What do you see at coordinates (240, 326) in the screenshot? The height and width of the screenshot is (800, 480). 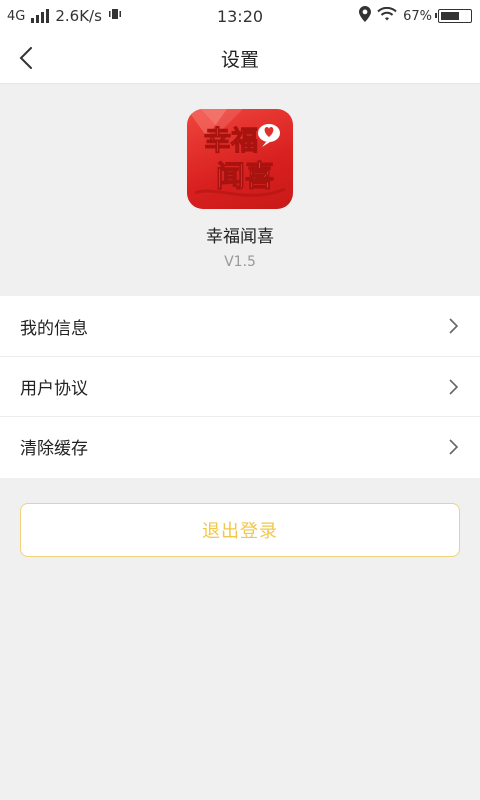 I see `menu-item-my-info: 我的信息` at bounding box center [240, 326].